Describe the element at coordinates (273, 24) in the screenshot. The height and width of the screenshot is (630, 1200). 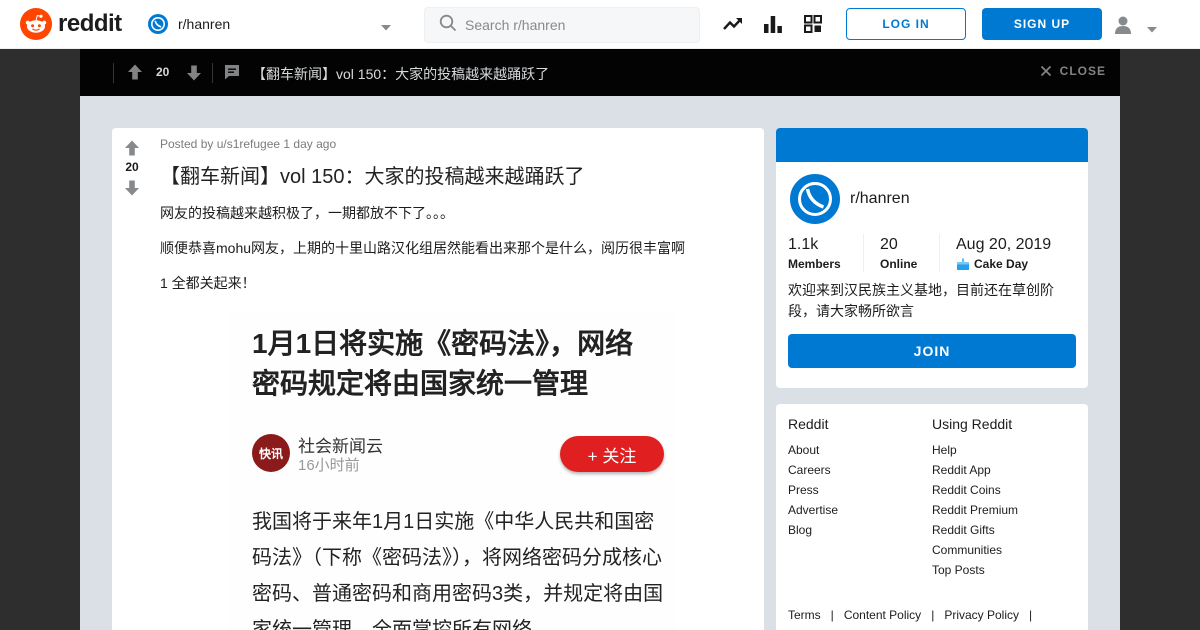
I see `community-switcher: r/hanren` at that location.